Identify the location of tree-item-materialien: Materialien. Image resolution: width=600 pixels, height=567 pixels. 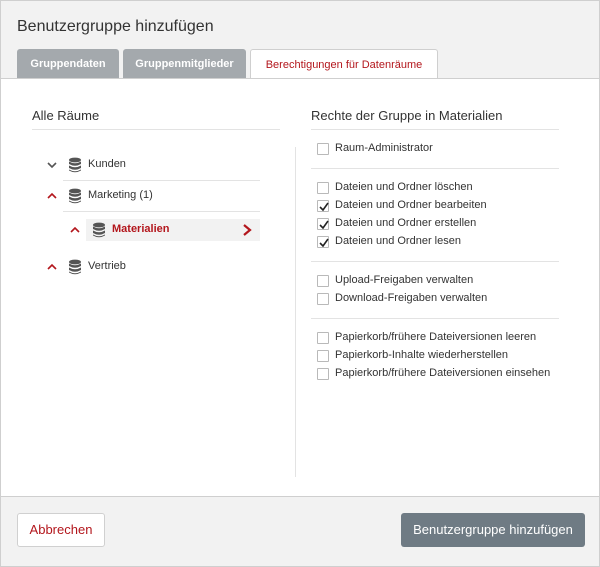
(165, 230).